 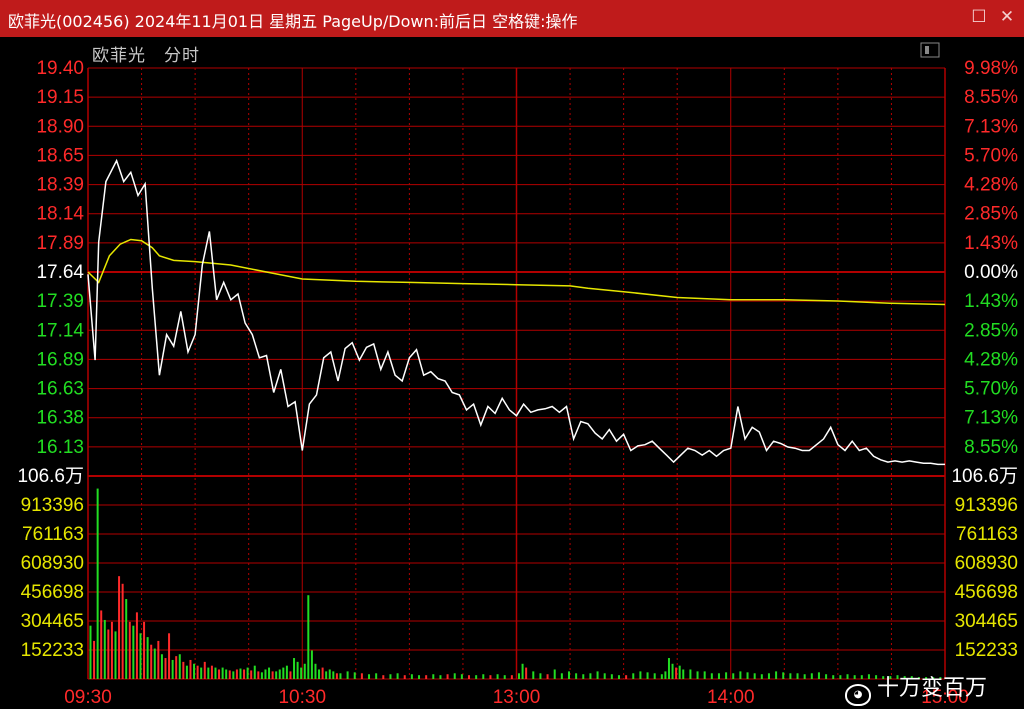 I want to click on pct-tick-label: 7.13%, so click(x=991, y=418).